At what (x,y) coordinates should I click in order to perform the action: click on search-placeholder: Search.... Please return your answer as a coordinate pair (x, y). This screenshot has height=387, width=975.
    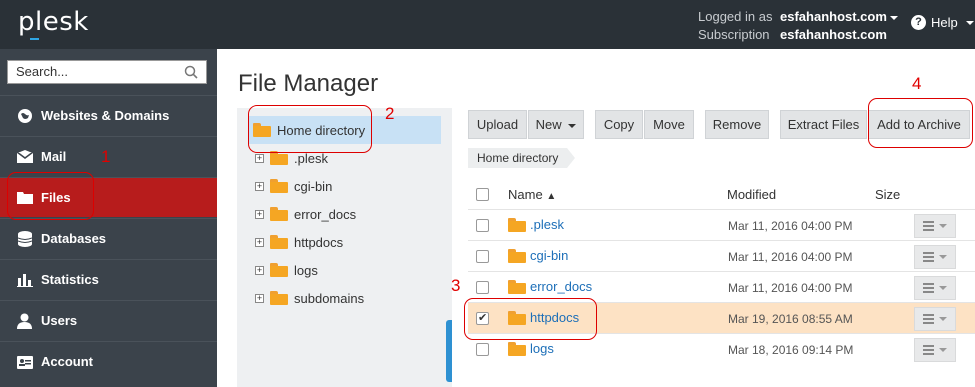
    Looking at the image, I should click on (42, 71).